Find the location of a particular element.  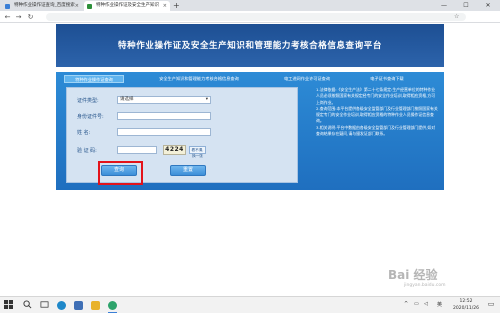

captcha-image: 4224 is located at coordinates (174, 150).